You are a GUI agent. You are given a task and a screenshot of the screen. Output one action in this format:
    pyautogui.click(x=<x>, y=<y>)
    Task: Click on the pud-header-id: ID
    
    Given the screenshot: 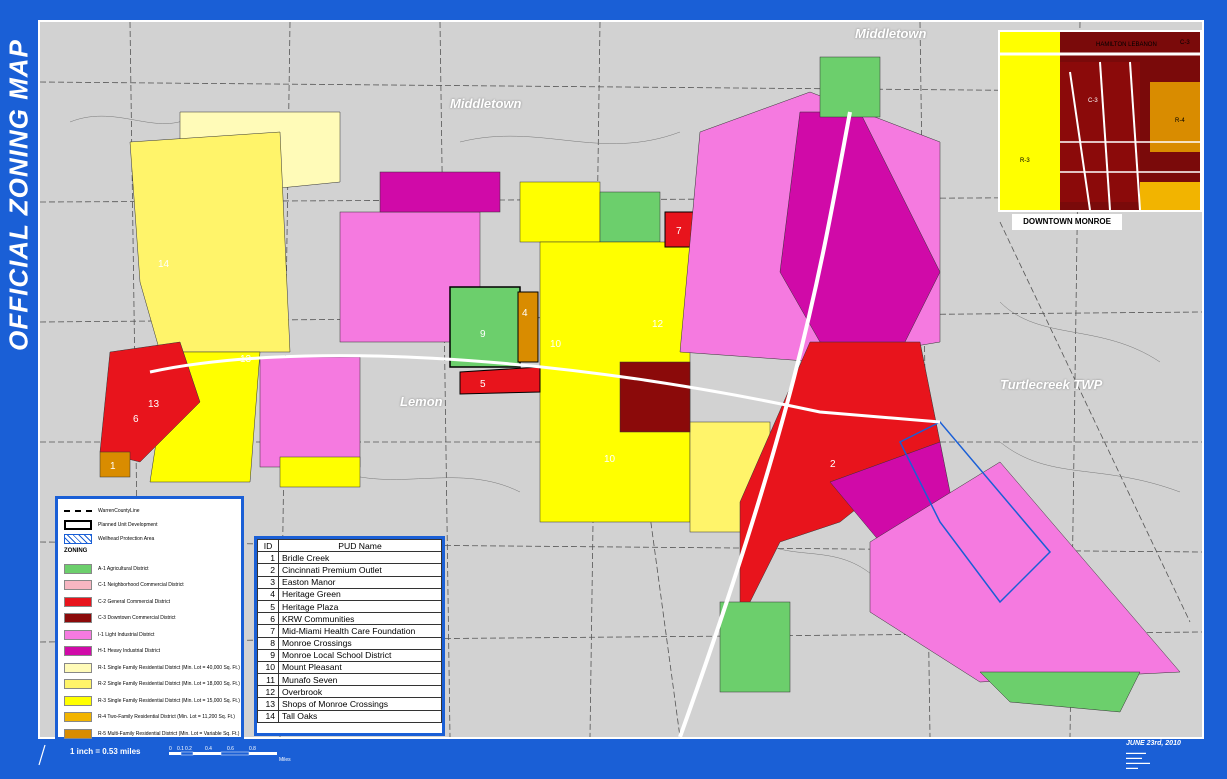 What is the action you would take?
    pyautogui.click(x=268, y=545)
    